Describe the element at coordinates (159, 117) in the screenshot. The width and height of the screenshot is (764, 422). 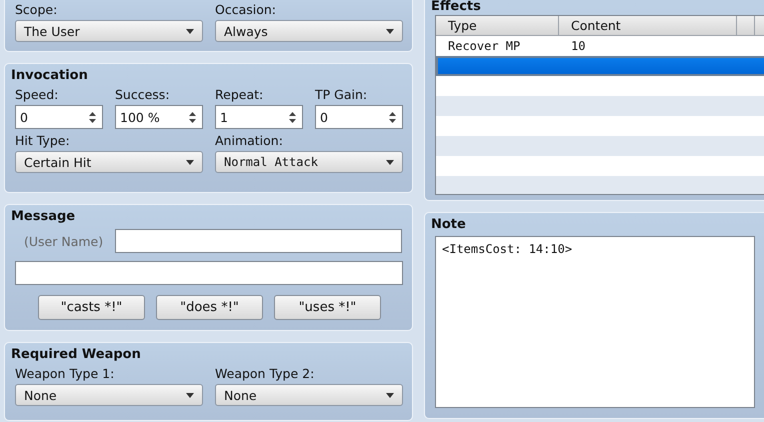
I see `spin-field: 100 %` at that location.